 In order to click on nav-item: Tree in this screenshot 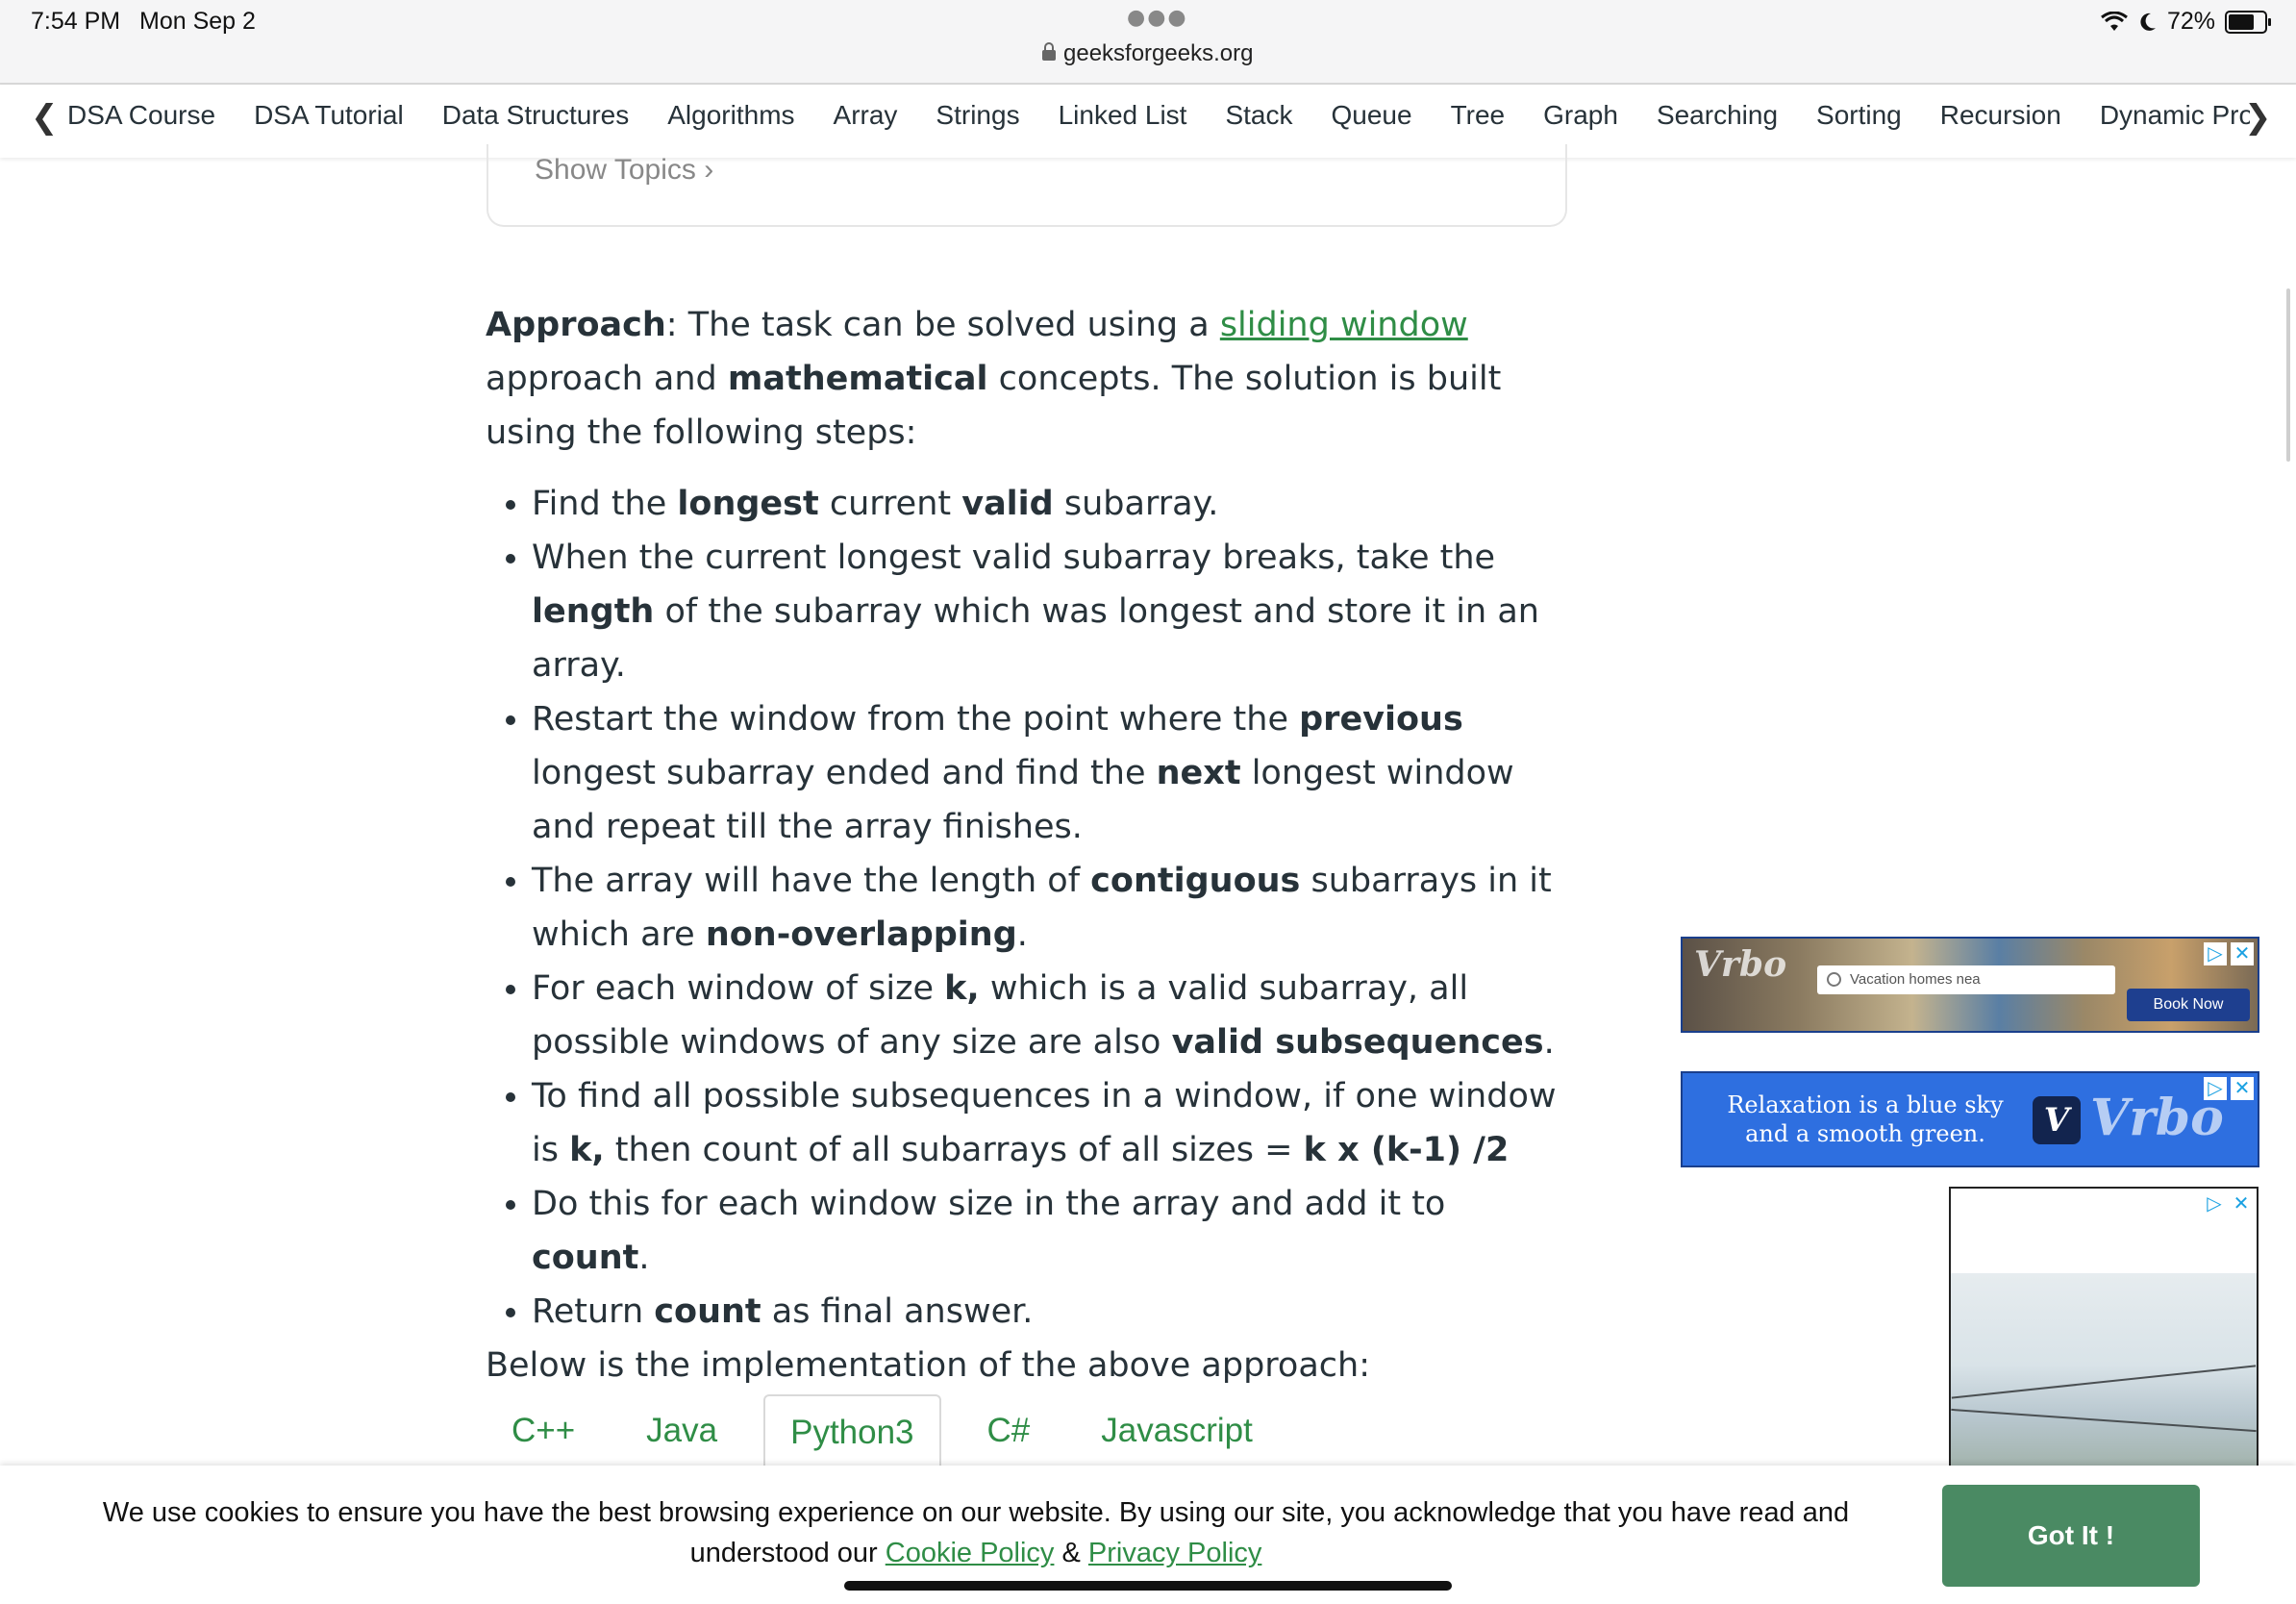, I will do `click(1478, 115)`.